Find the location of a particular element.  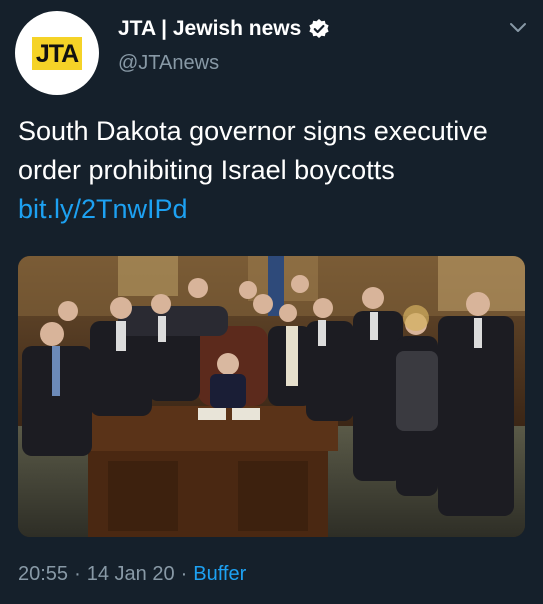

tweet-link: bit.ly/2TnwIPd is located at coordinates (103, 209).